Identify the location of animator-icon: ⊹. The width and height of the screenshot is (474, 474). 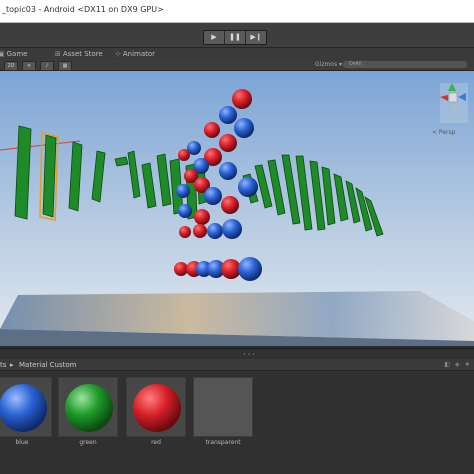
(118, 54).